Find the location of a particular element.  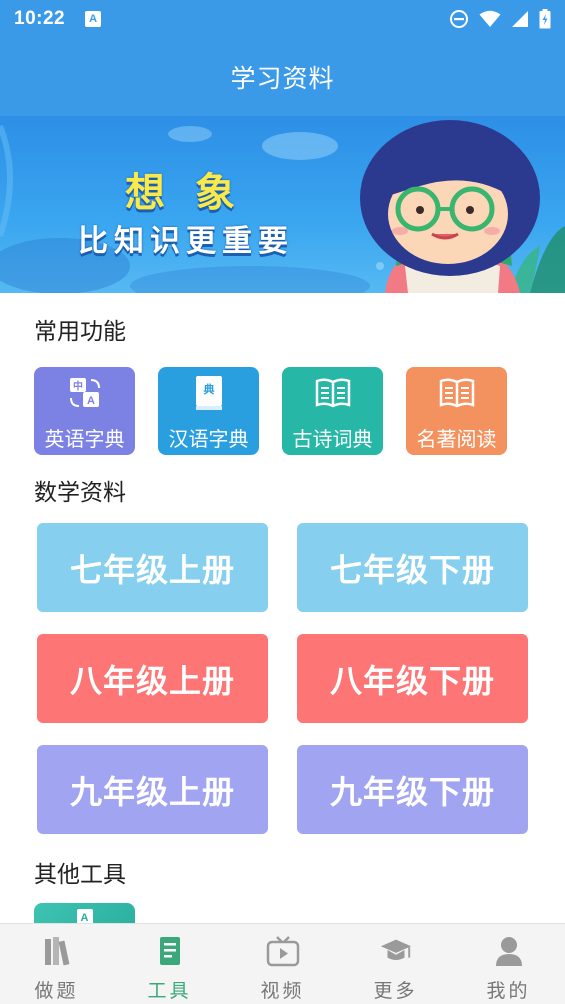

graduation-cap-icon is located at coordinates (396, 951).